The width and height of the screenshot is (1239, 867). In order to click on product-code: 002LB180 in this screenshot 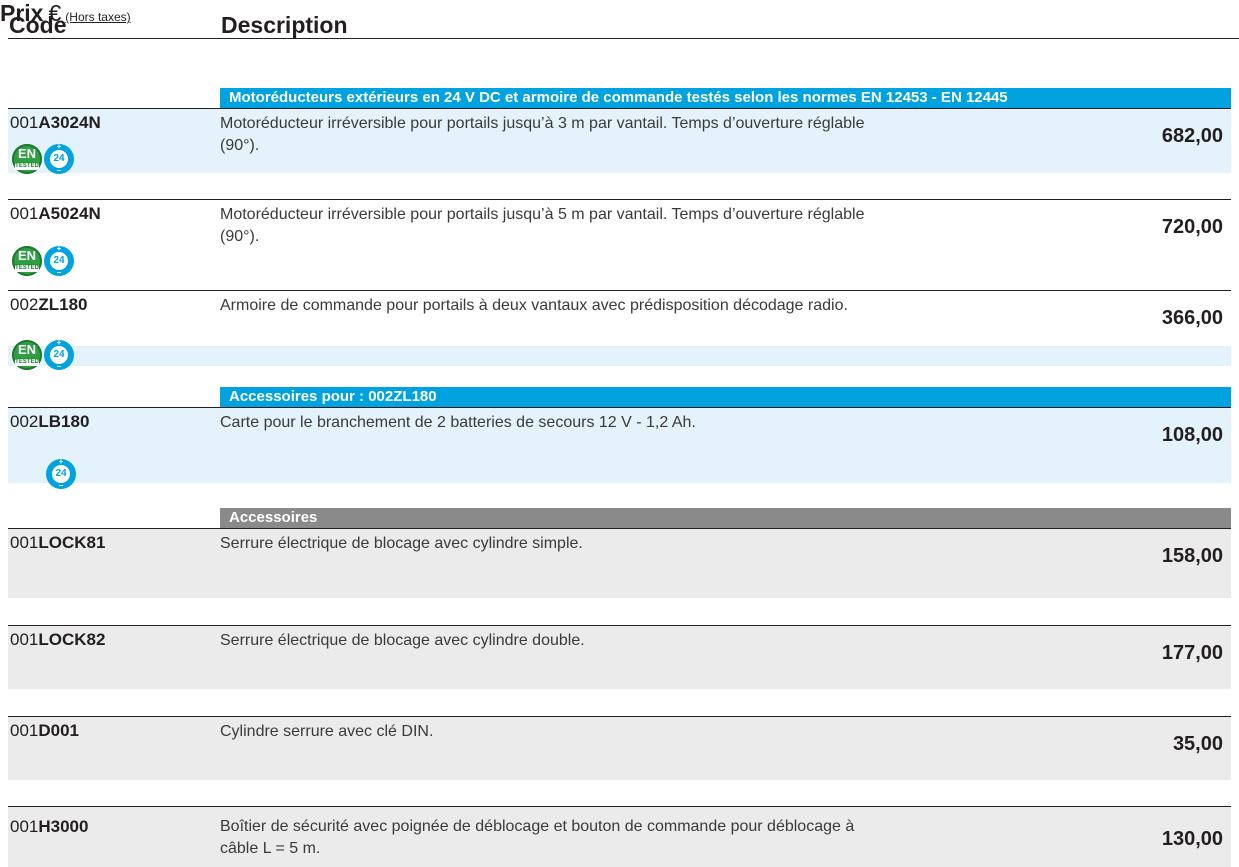, I will do `click(50, 421)`.